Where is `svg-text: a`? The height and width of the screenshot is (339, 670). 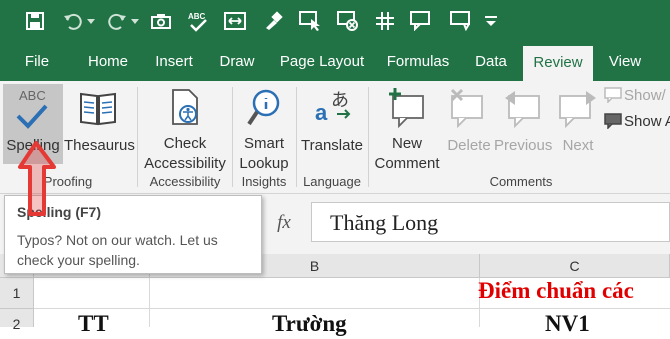
svg-text: a is located at coordinates (321, 112).